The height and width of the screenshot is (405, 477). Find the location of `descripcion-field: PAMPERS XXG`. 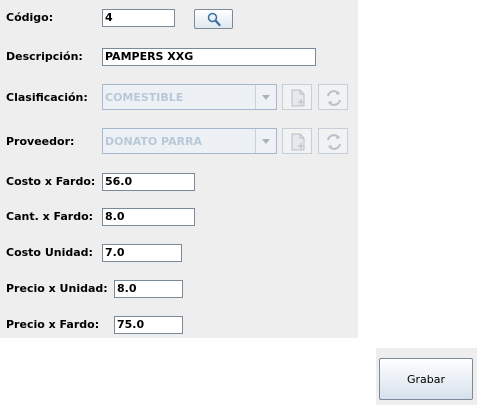

descripcion-field: PAMPERS XXG is located at coordinates (209, 57).